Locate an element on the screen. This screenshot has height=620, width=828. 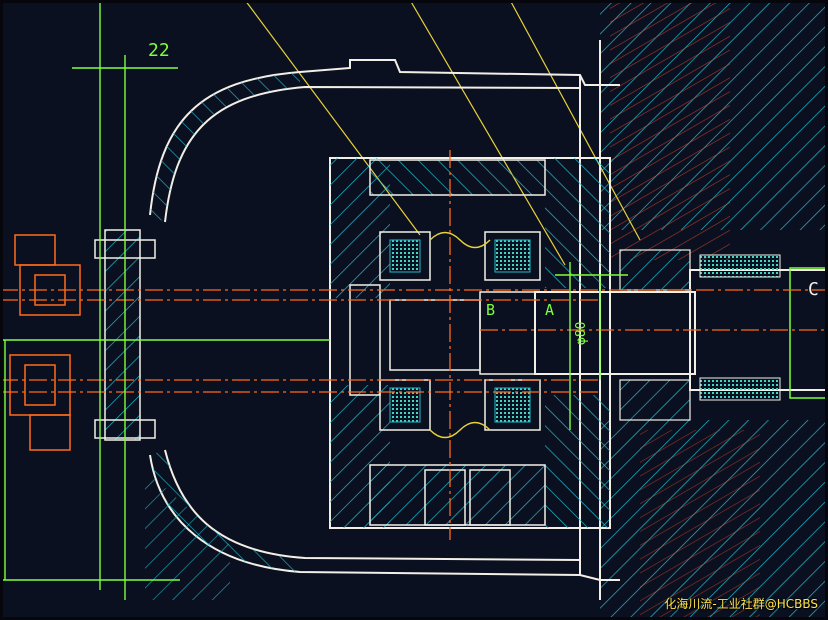
section-label-a: A is located at coordinates (549, 310).